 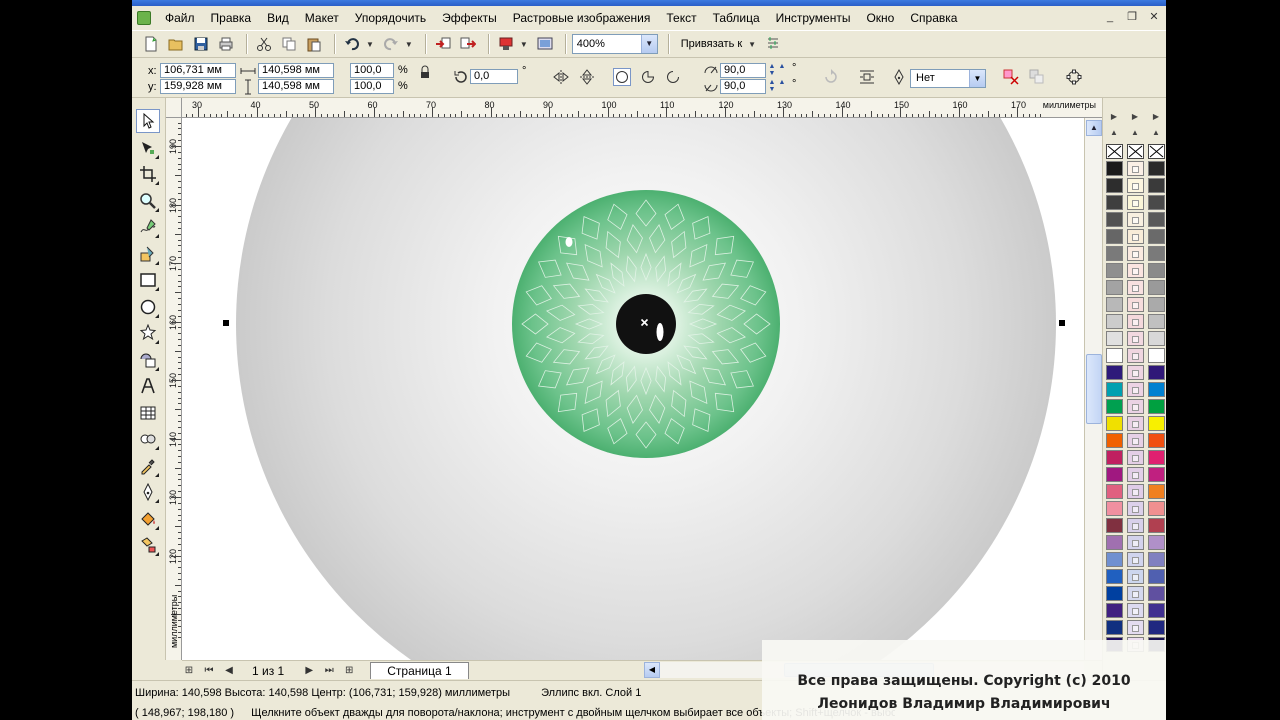 I want to click on restore-button: ❐, so click(x=1132, y=17).